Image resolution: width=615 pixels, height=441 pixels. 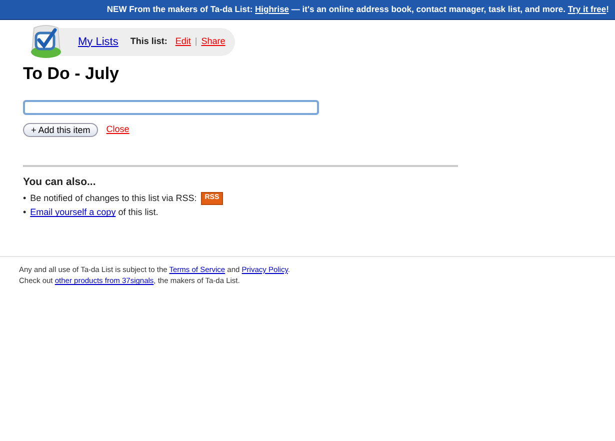 What do you see at coordinates (307, 10) in the screenshot?
I see `announcement-banner: NEW From the makers of Ta-da List: Highrise — it's an online address book, contact manager, task list, and more. Try it free!` at bounding box center [307, 10].